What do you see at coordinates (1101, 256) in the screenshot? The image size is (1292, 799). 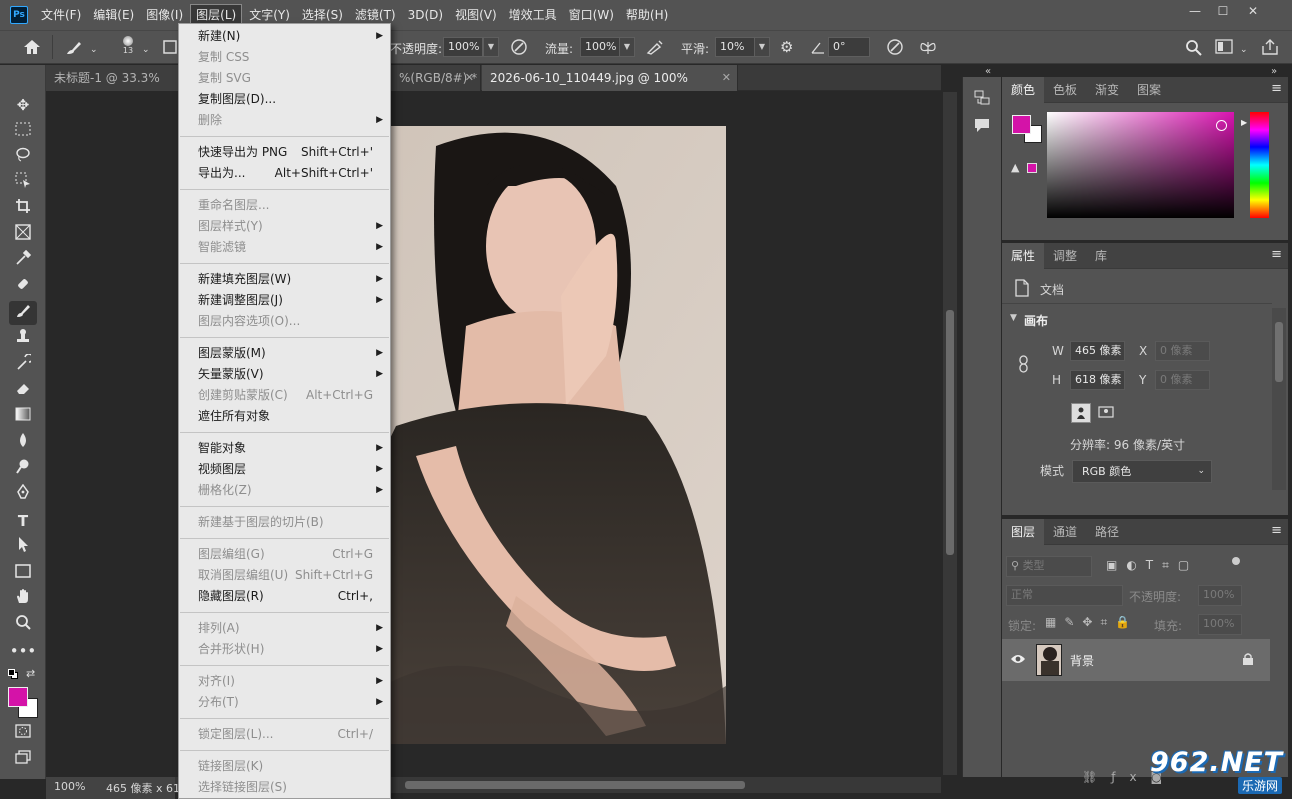 I see `panel-tab: 库` at bounding box center [1101, 256].